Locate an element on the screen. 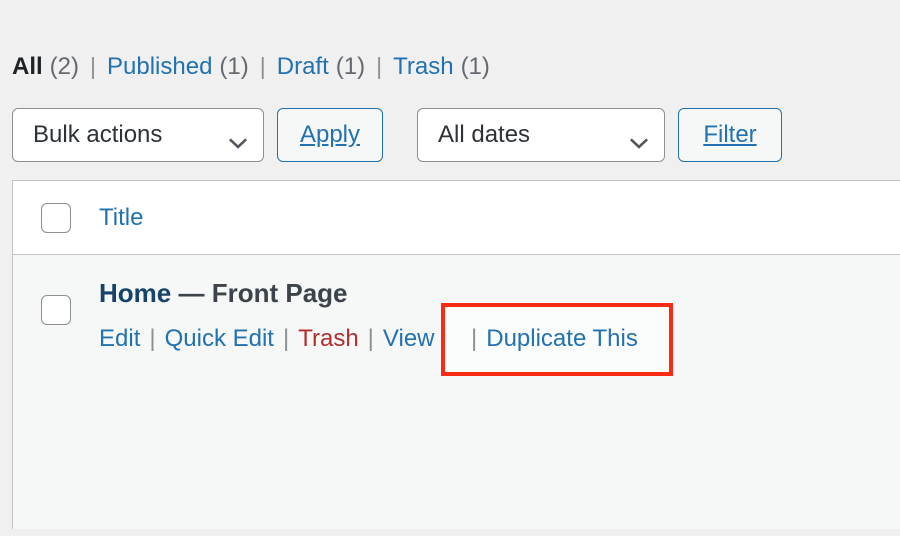 This screenshot has width=900, height=536. select-all-cell is located at coordinates (56, 217).